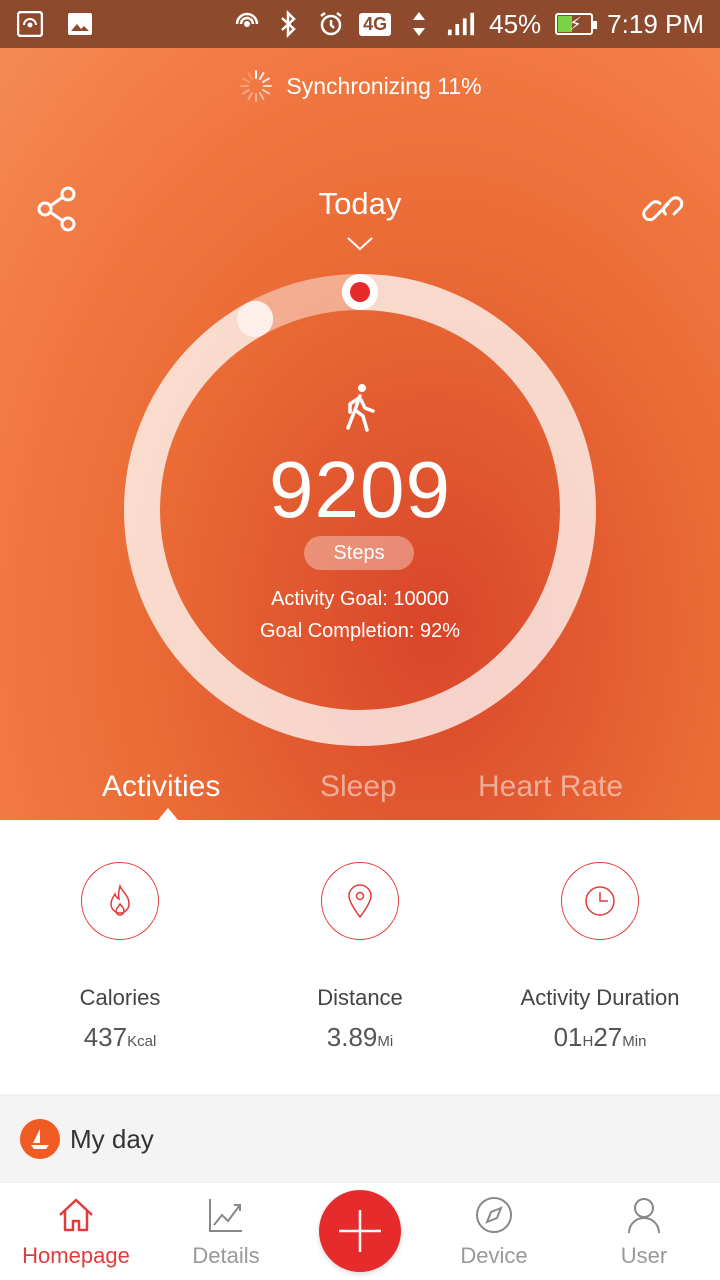  Describe the element at coordinates (385, 1041) in the screenshot. I see `distance-unit: Mi` at that location.